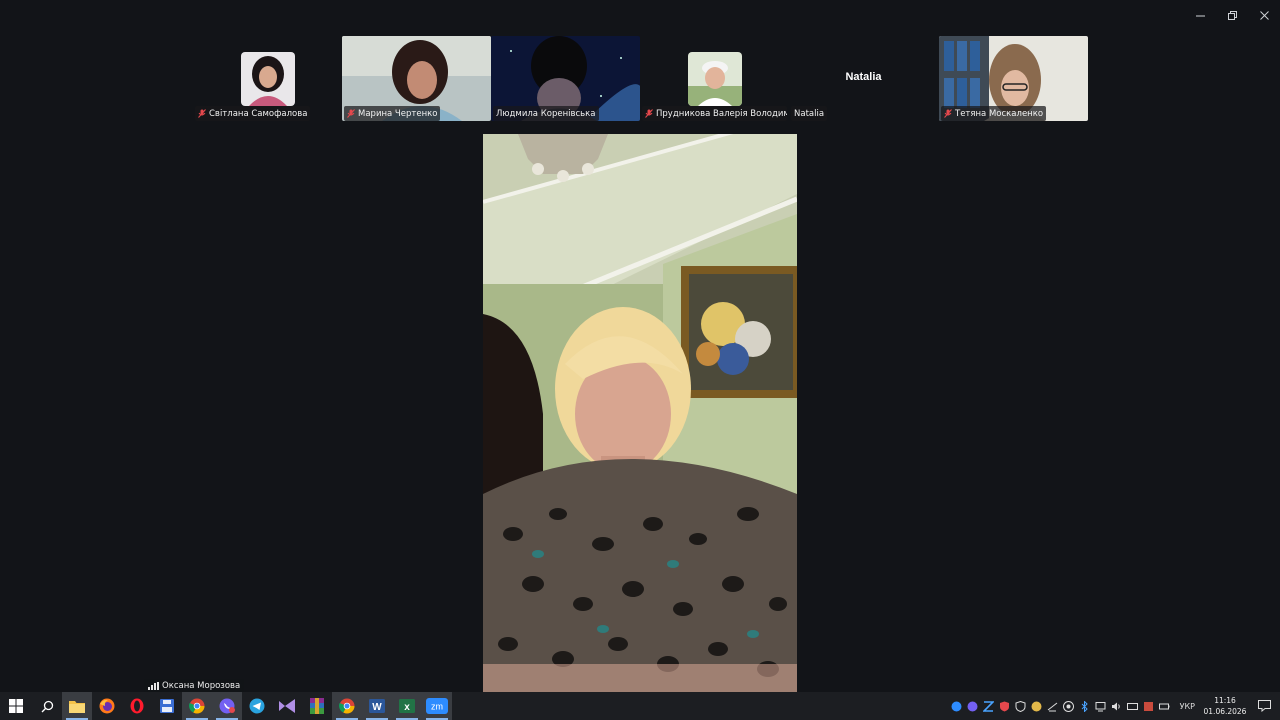  I want to click on folder-icon, so click(77, 707).